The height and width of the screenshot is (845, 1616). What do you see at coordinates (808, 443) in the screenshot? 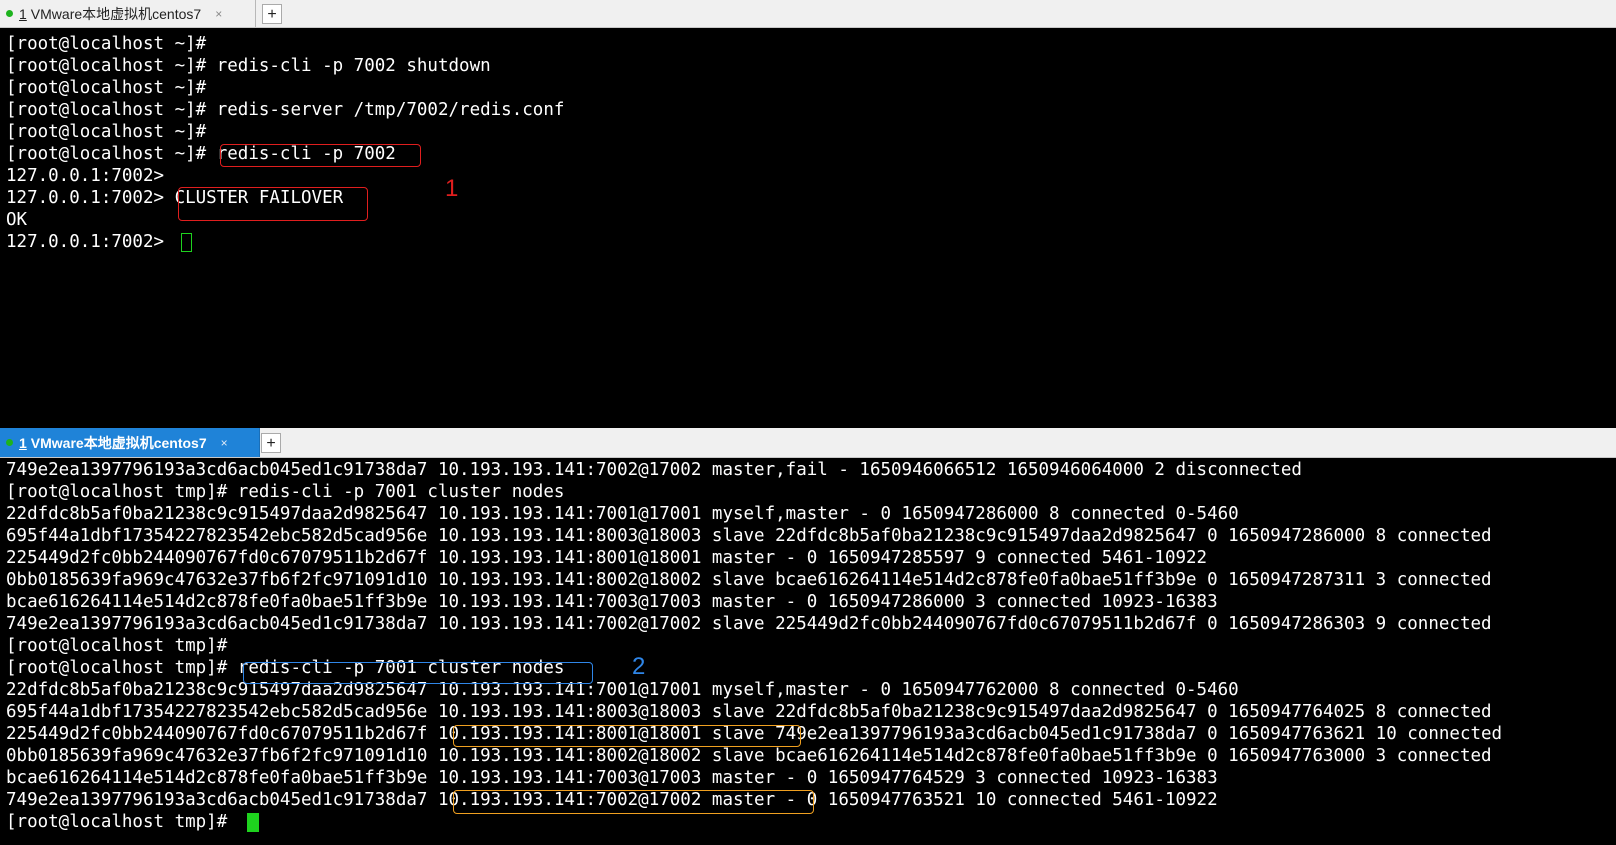
I see `bottom-tab-bar: 1 VMware本地虚拟机centos7 × +` at bounding box center [808, 443].